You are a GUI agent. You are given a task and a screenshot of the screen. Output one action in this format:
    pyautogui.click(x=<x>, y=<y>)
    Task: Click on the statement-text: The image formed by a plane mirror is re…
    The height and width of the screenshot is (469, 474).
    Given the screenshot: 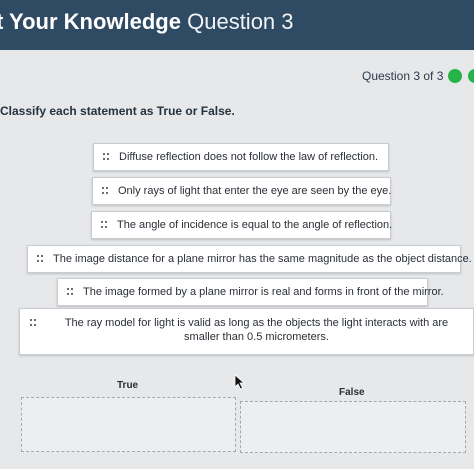 What is the action you would take?
    pyautogui.click(x=263, y=292)
    